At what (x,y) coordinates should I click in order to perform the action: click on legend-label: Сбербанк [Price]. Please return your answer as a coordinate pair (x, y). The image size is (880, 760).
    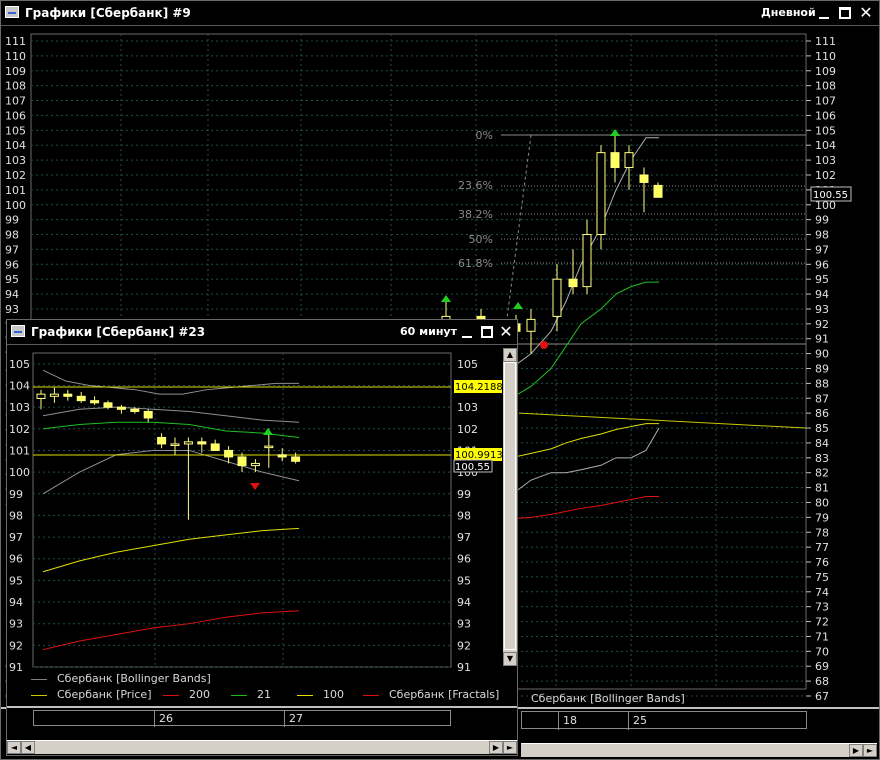
    Looking at the image, I should click on (104, 694).